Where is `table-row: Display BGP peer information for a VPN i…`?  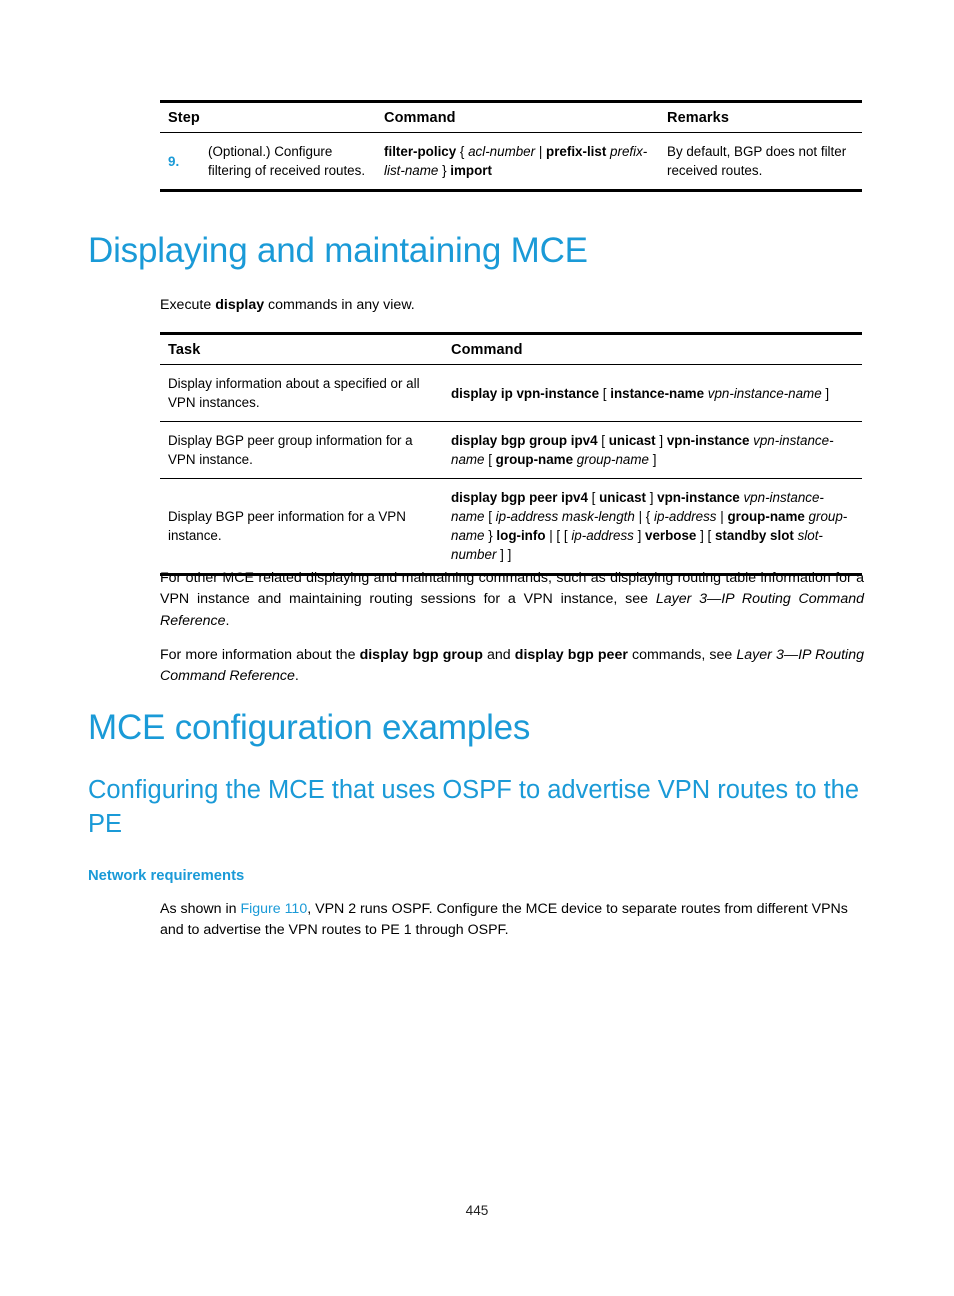 table-row: Display BGP peer information for a VPN i… is located at coordinates (511, 527).